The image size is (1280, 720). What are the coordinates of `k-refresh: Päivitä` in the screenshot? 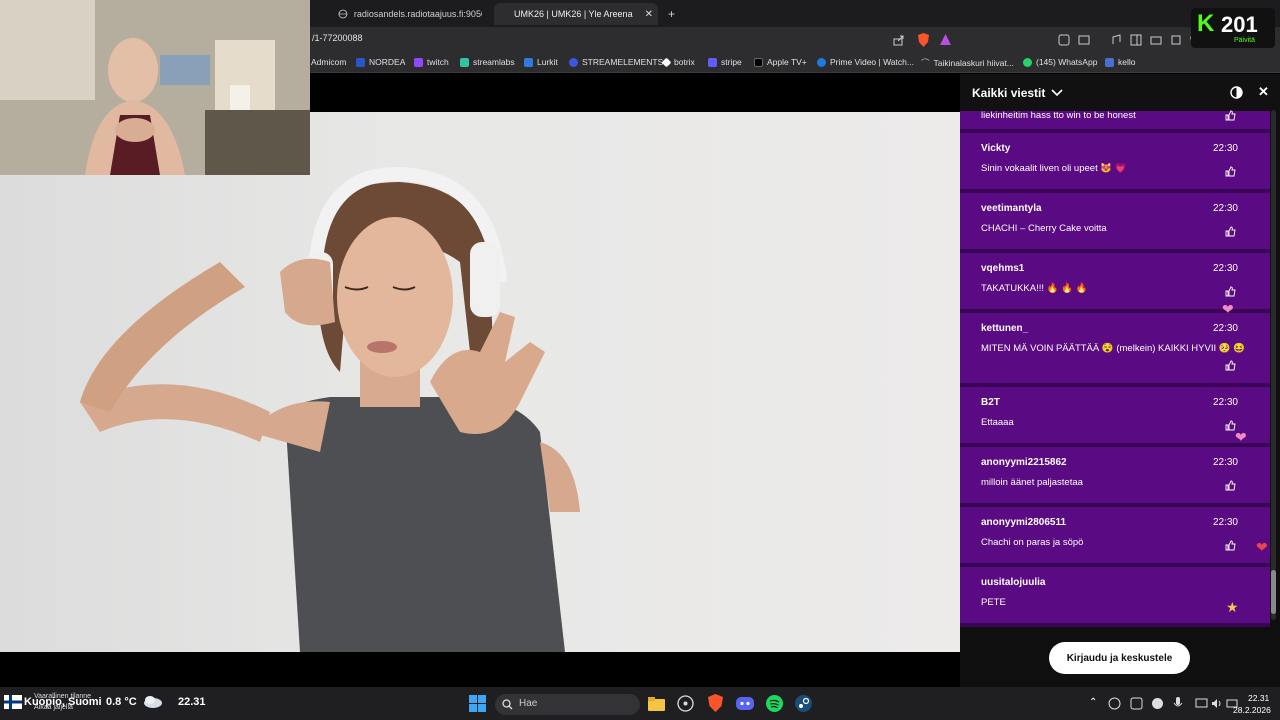 It's located at (1245, 40).